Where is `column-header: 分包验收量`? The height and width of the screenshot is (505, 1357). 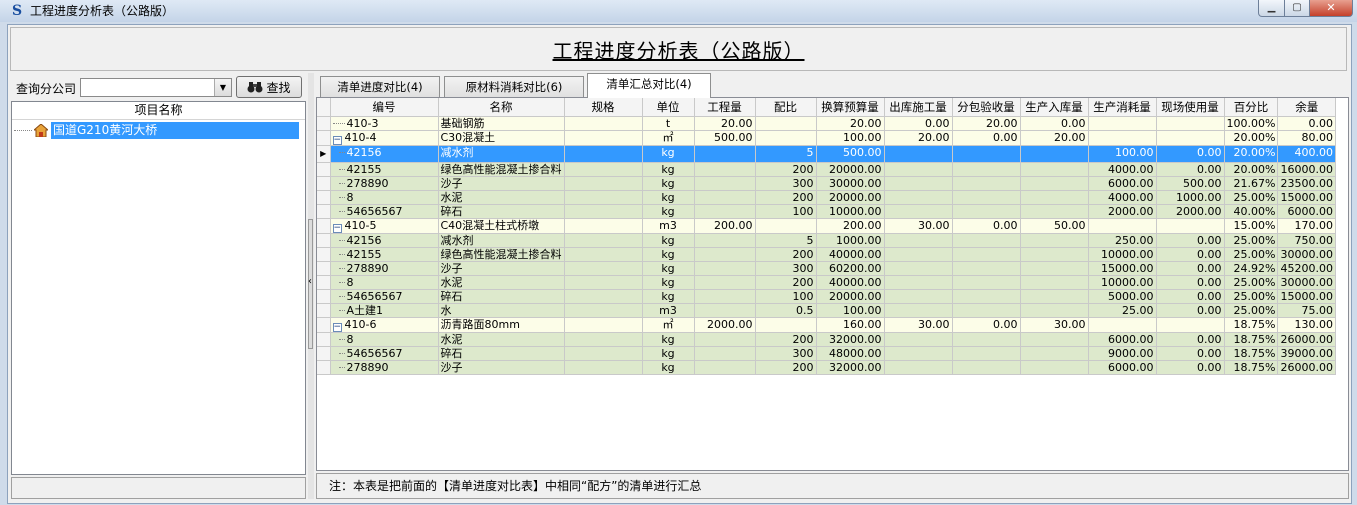
column-header: 分包验收量 is located at coordinates (986, 107).